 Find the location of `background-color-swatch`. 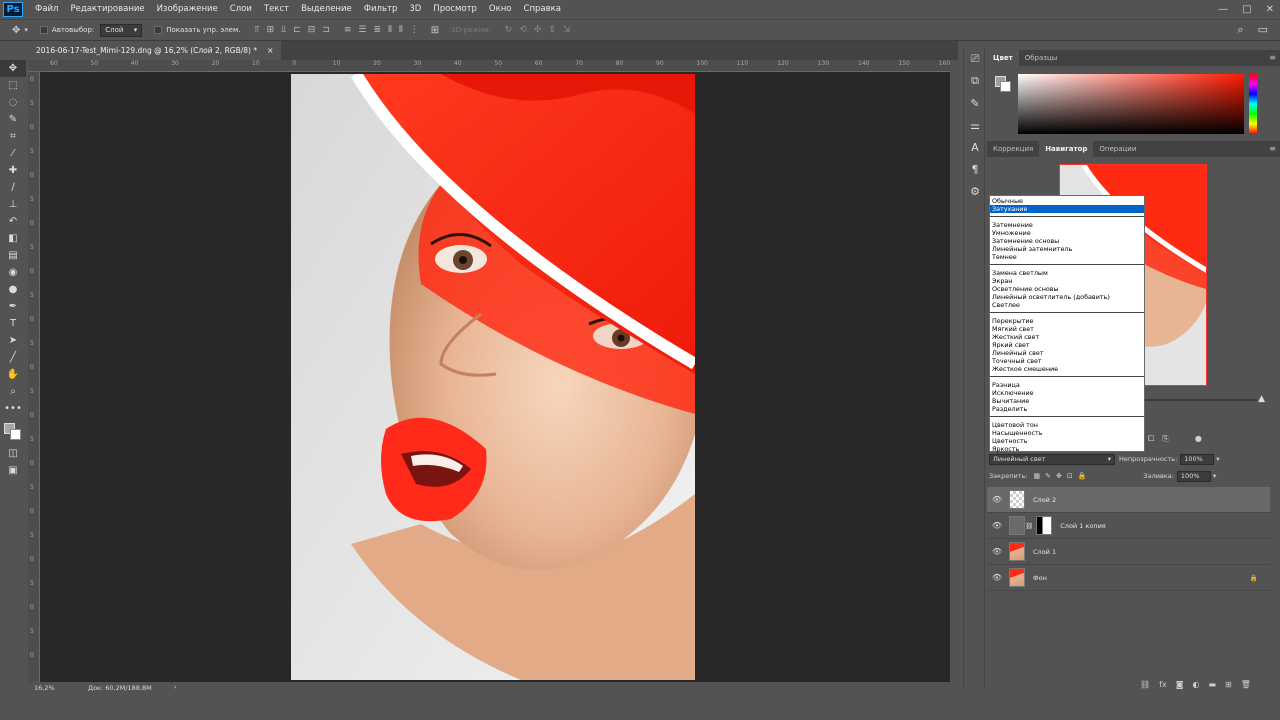

background-color-swatch is located at coordinates (15, 434).